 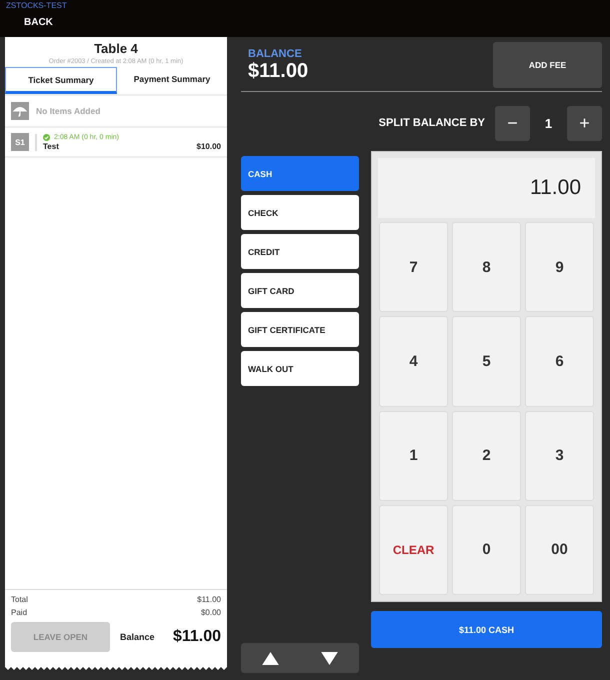 What do you see at coordinates (413, 549) in the screenshot?
I see `clear-key: CLEAR` at bounding box center [413, 549].